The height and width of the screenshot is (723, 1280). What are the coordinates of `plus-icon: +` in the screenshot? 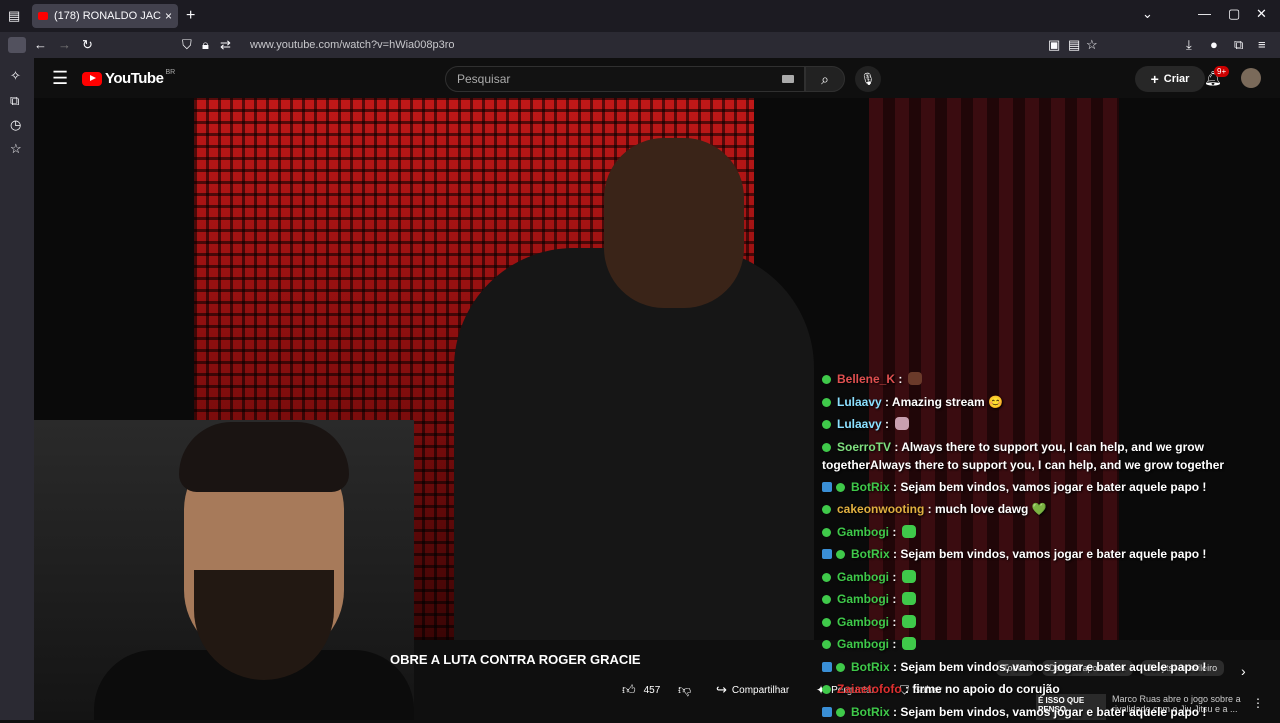 It's located at (1155, 79).